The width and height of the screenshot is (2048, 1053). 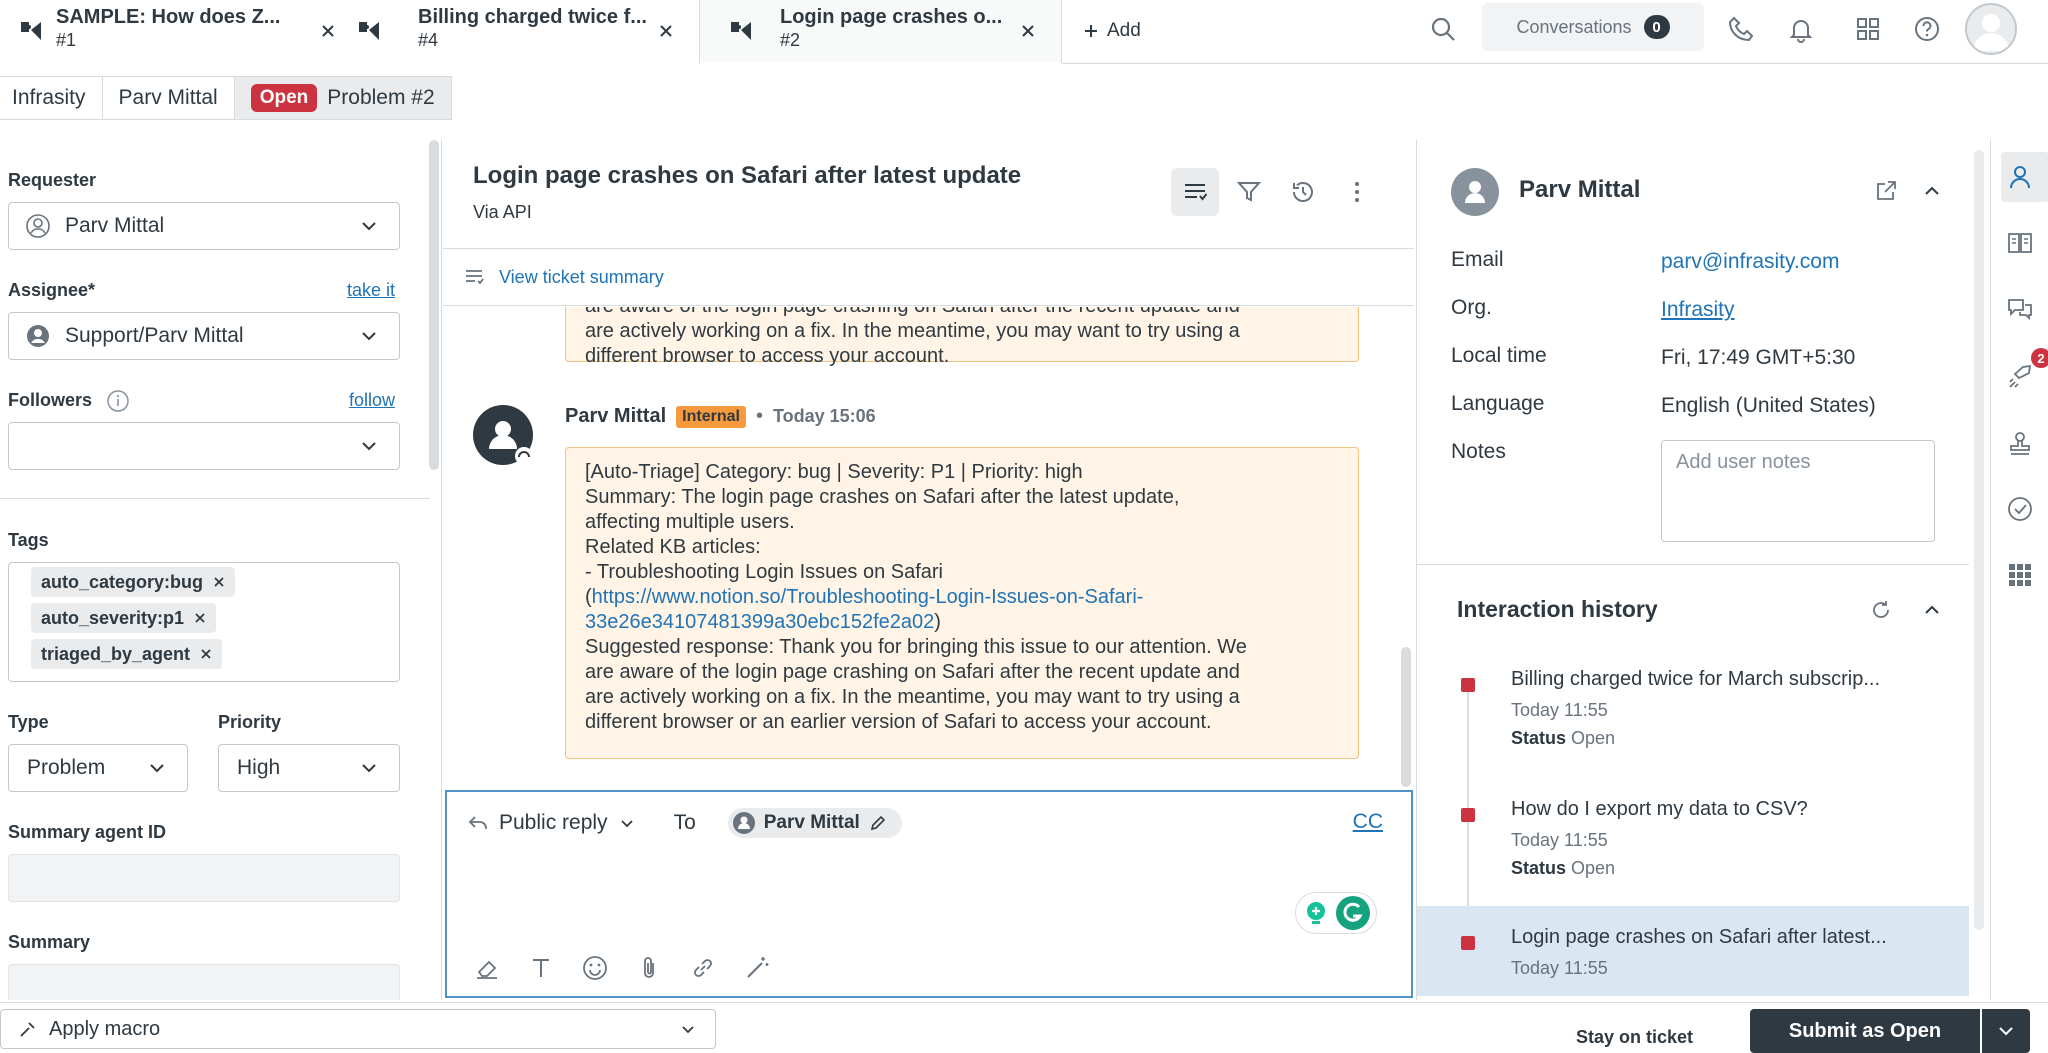 I want to click on breadcrumb-requester: Parv Mittal, so click(x=168, y=98).